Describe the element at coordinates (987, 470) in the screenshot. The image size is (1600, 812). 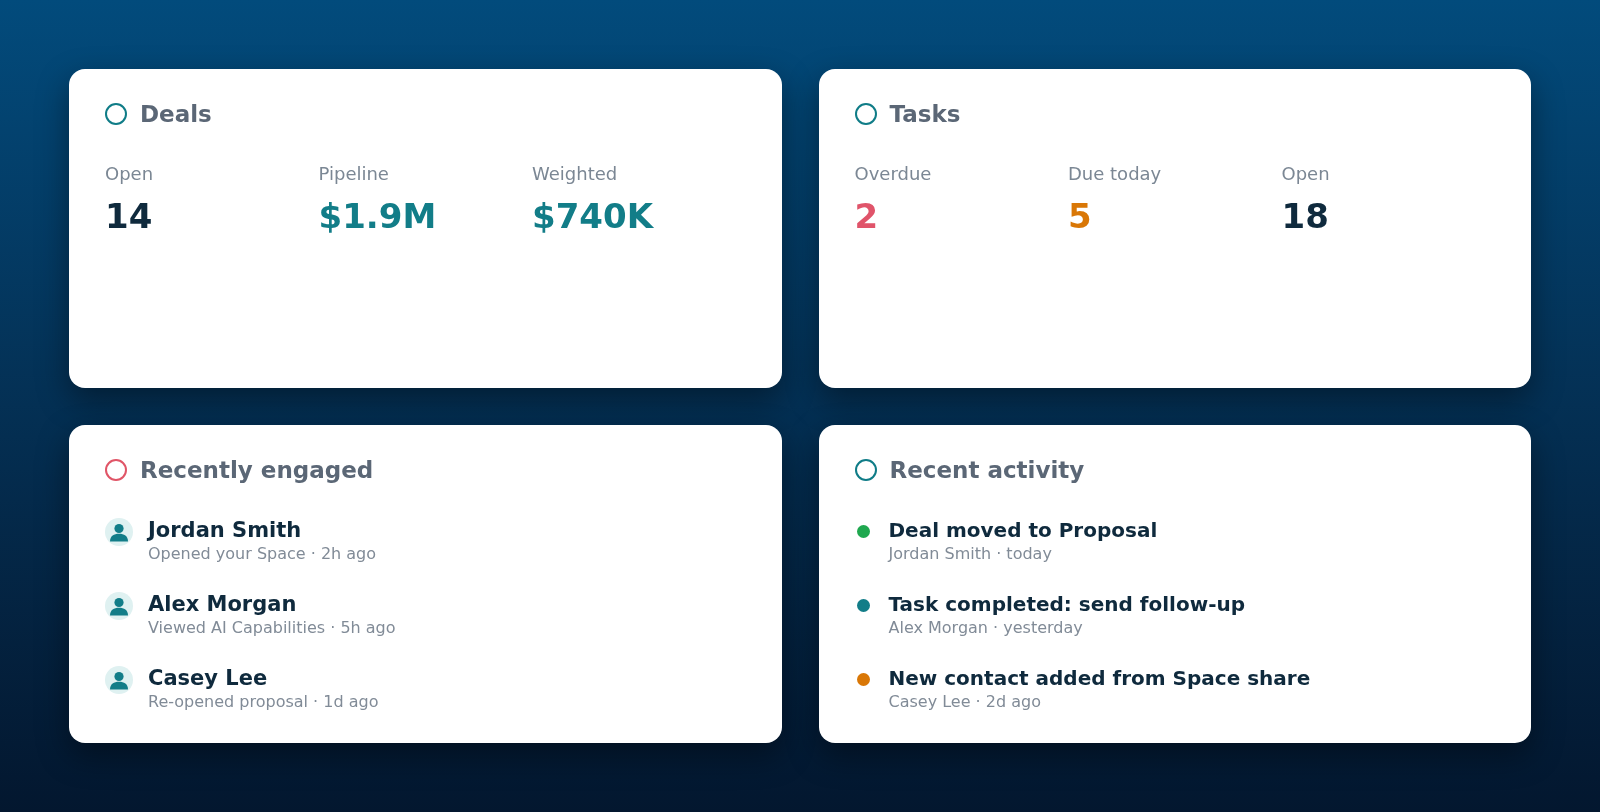
I see `card-title: Recent activity` at that location.